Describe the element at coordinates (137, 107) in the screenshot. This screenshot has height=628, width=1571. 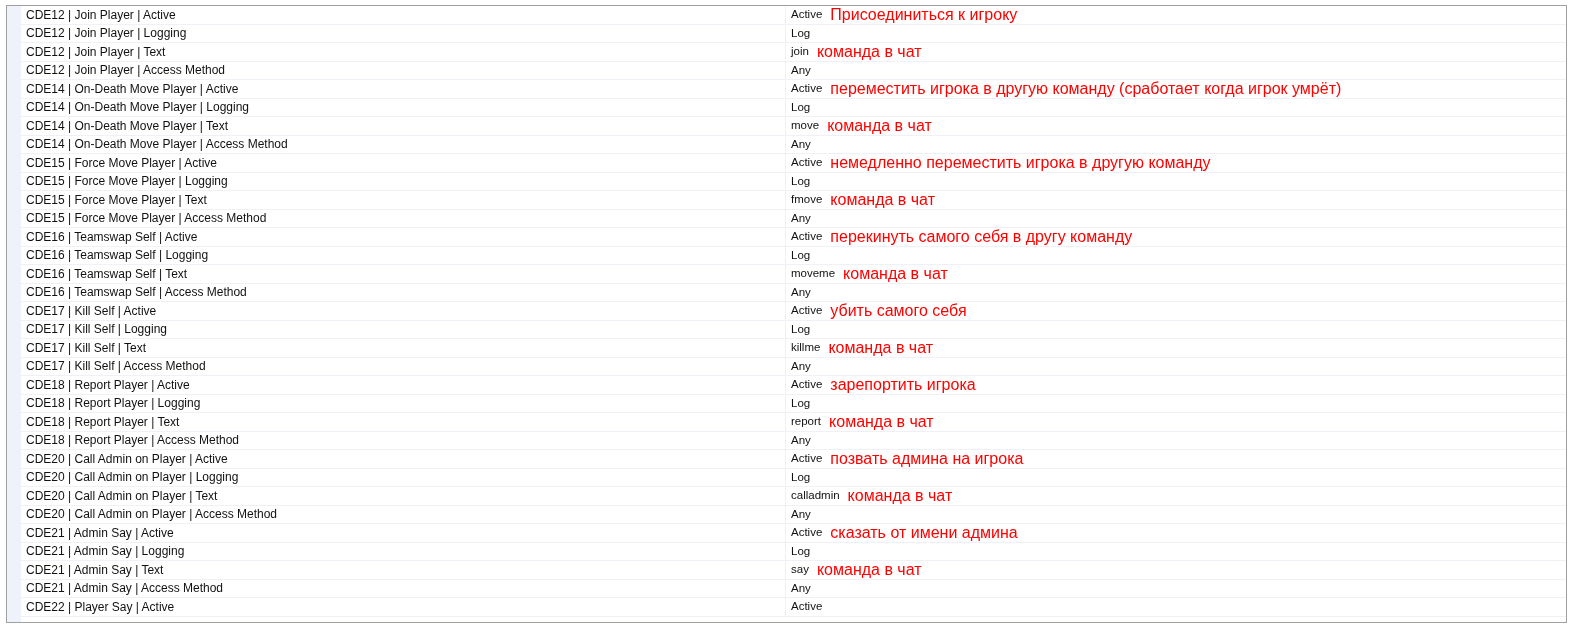
I see `property-name: CDE14 | On-Death Move Player | Logging` at that location.